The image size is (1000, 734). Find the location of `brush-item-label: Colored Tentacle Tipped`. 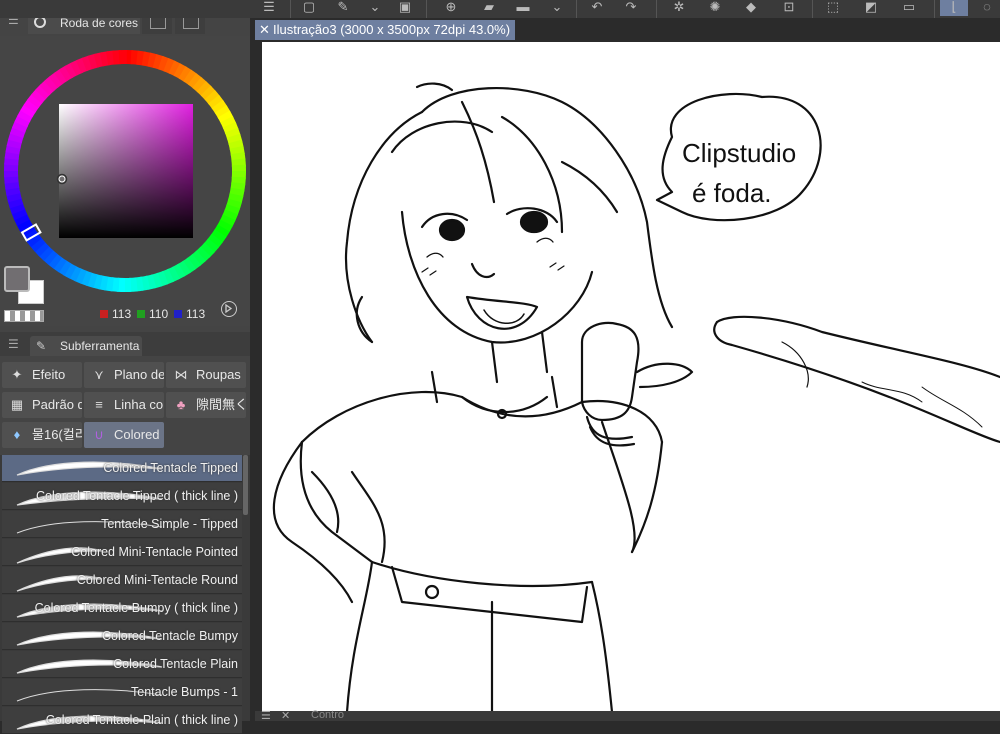

brush-item-label: Colored Tentacle Tipped is located at coordinates (170, 468).